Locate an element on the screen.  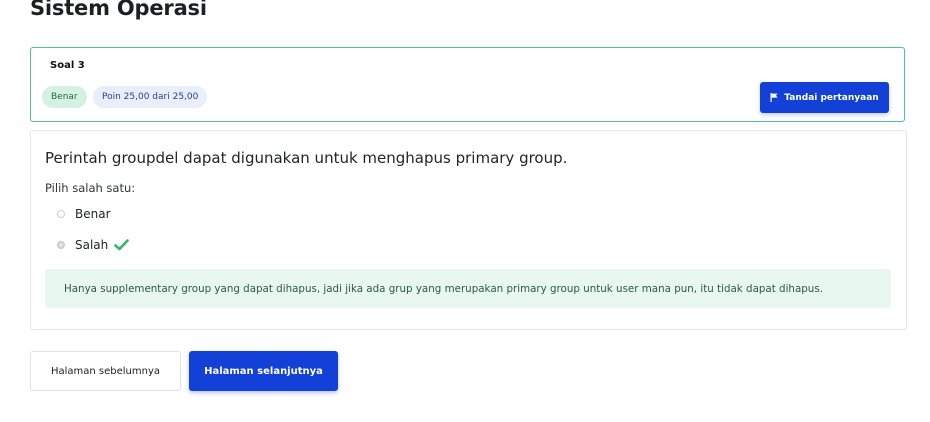
option-salah-label: Salah is located at coordinates (92, 245).